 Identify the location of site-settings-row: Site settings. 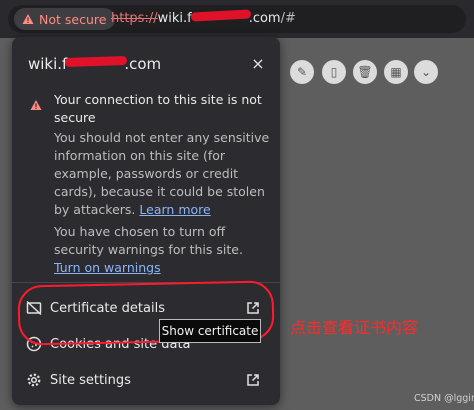
(146, 380).